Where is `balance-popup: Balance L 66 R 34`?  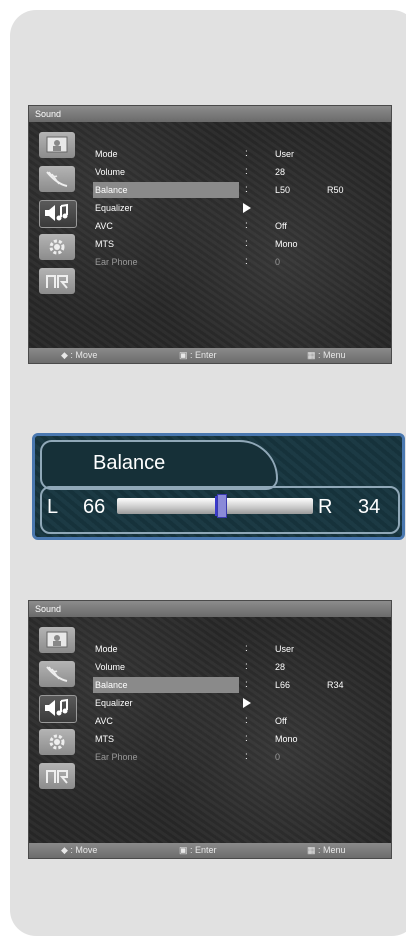 balance-popup: Balance L 66 R 34 is located at coordinates (218, 486).